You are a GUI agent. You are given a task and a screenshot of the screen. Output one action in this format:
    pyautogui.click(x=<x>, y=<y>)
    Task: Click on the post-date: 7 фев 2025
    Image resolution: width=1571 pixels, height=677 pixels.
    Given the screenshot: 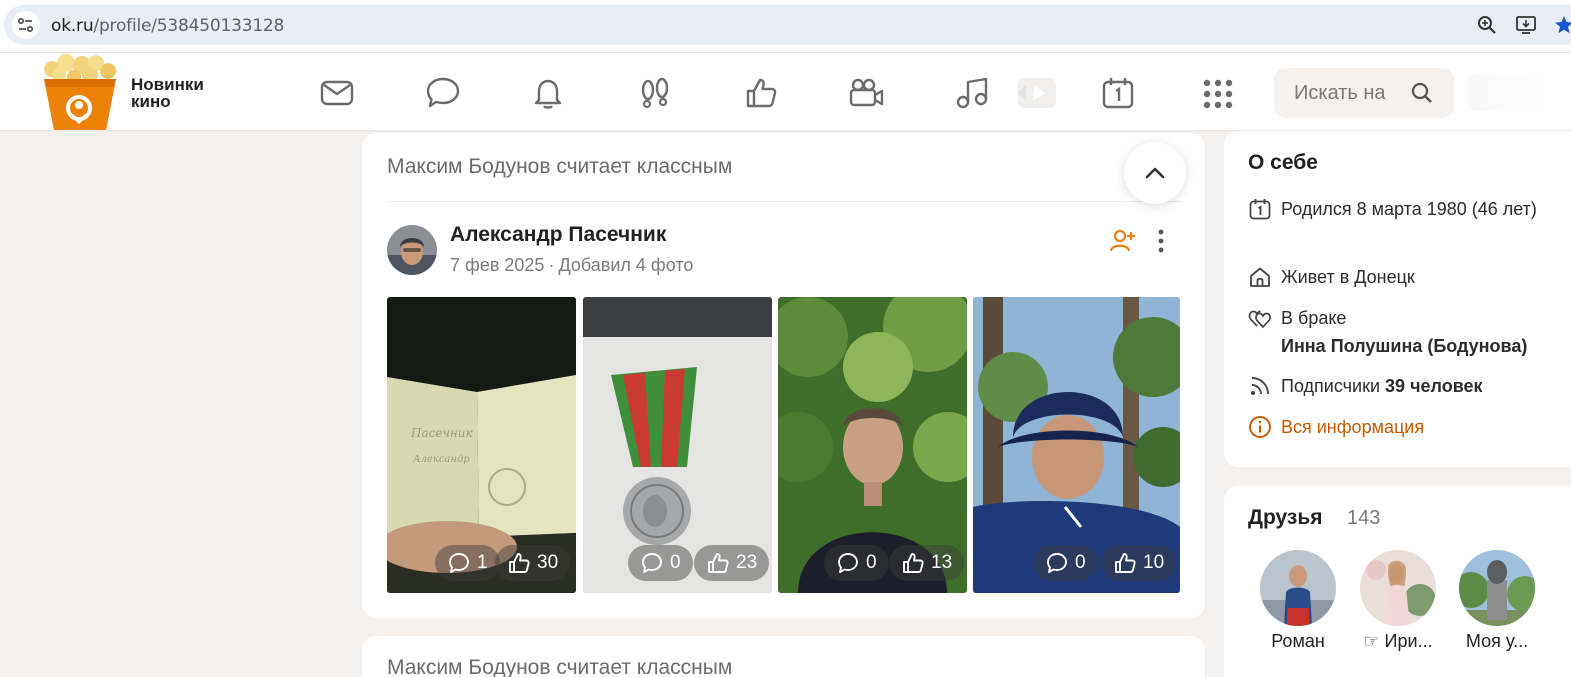 What is the action you would take?
    pyautogui.click(x=497, y=265)
    